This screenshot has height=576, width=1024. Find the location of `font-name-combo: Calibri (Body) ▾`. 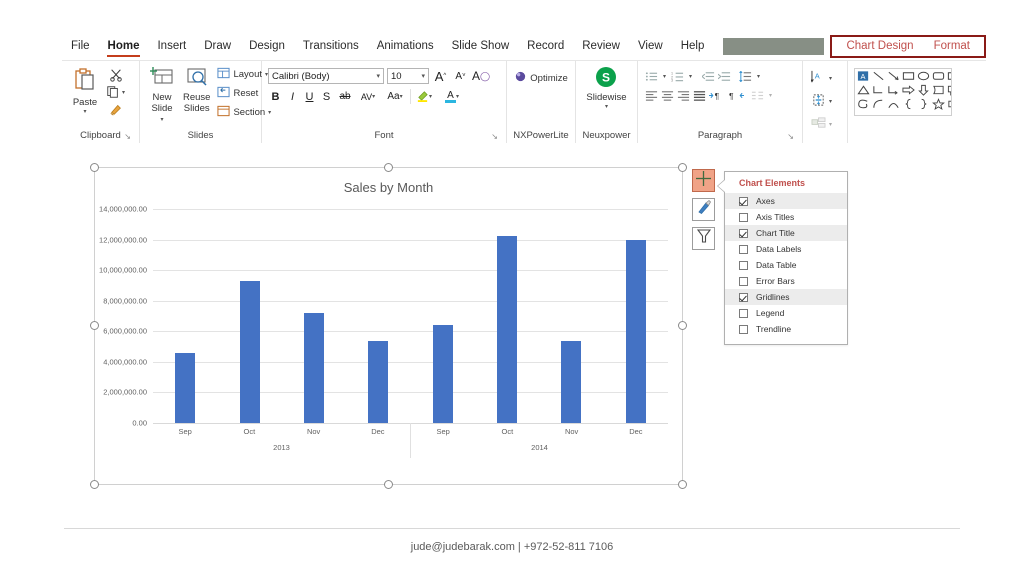

font-name-combo: Calibri (Body) ▾ is located at coordinates (326, 76).